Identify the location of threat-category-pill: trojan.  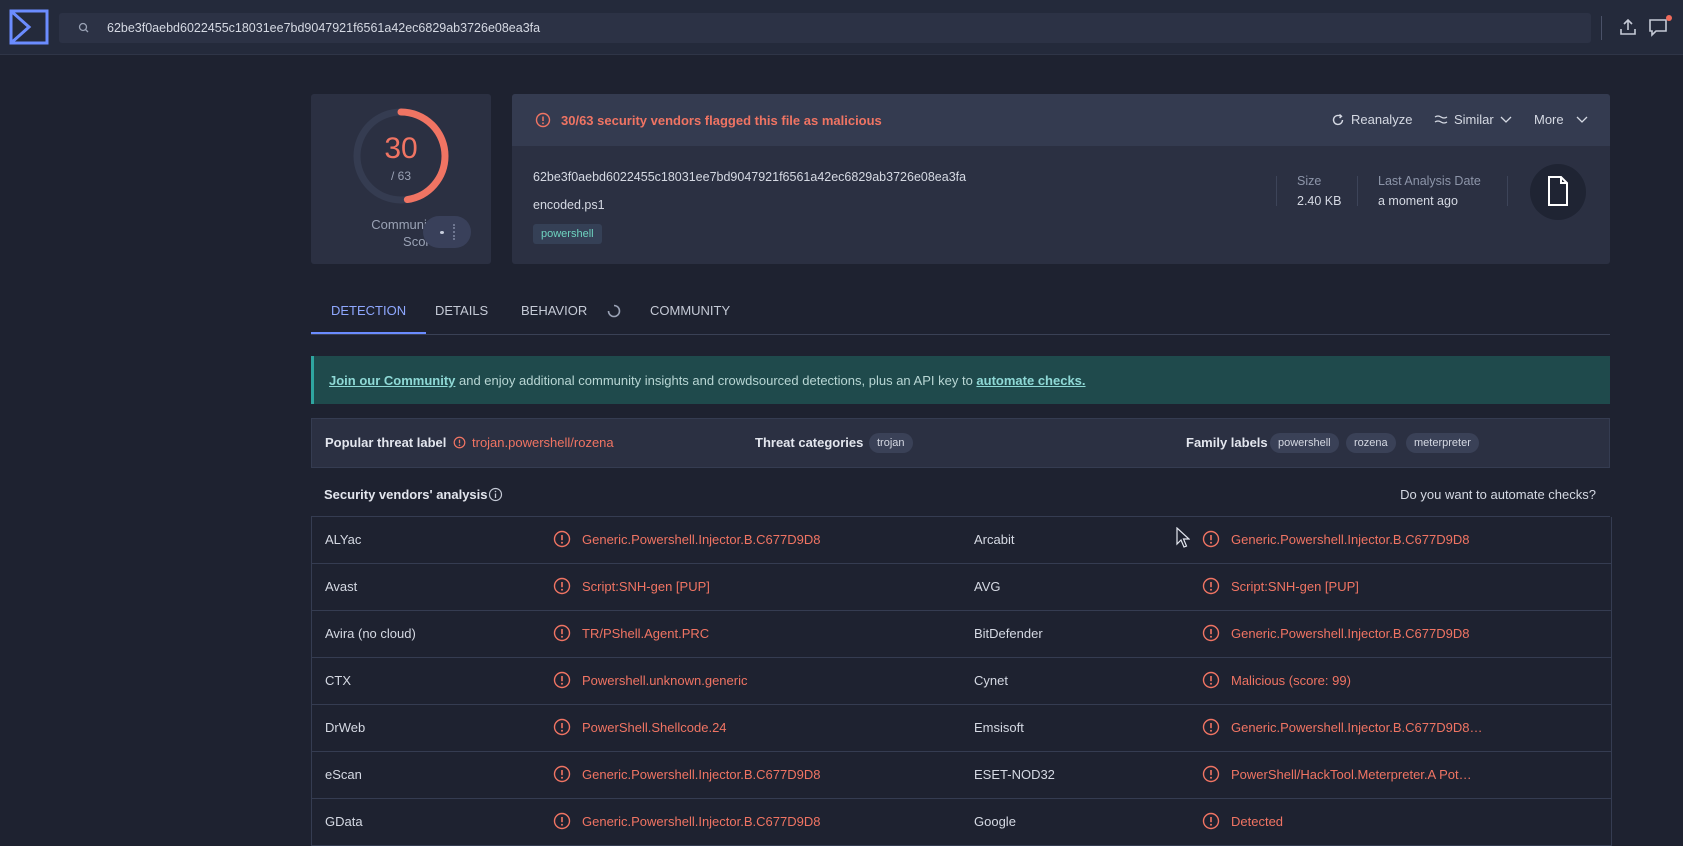
(891, 443).